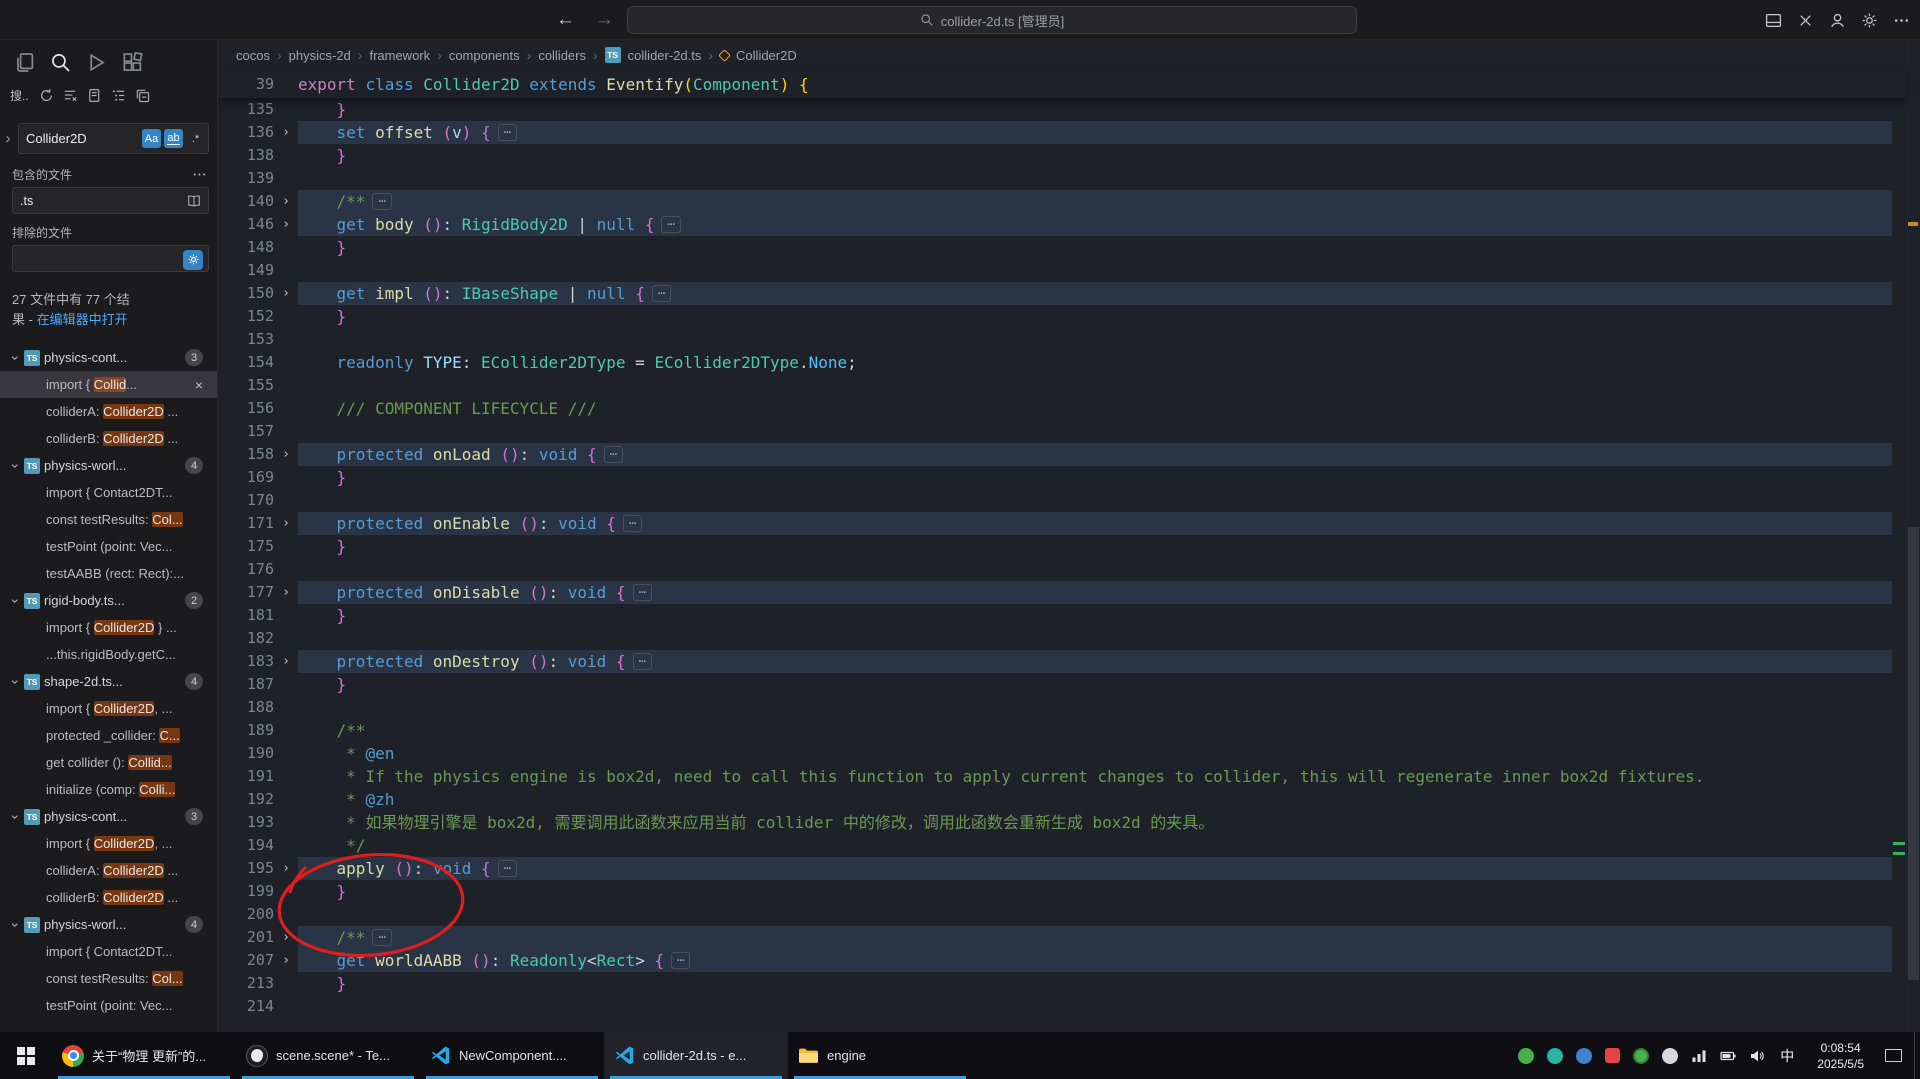 The width and height of the screenshot is (1920, 1079). I want to click on toggle-search-details-icon, so click(199, 174).